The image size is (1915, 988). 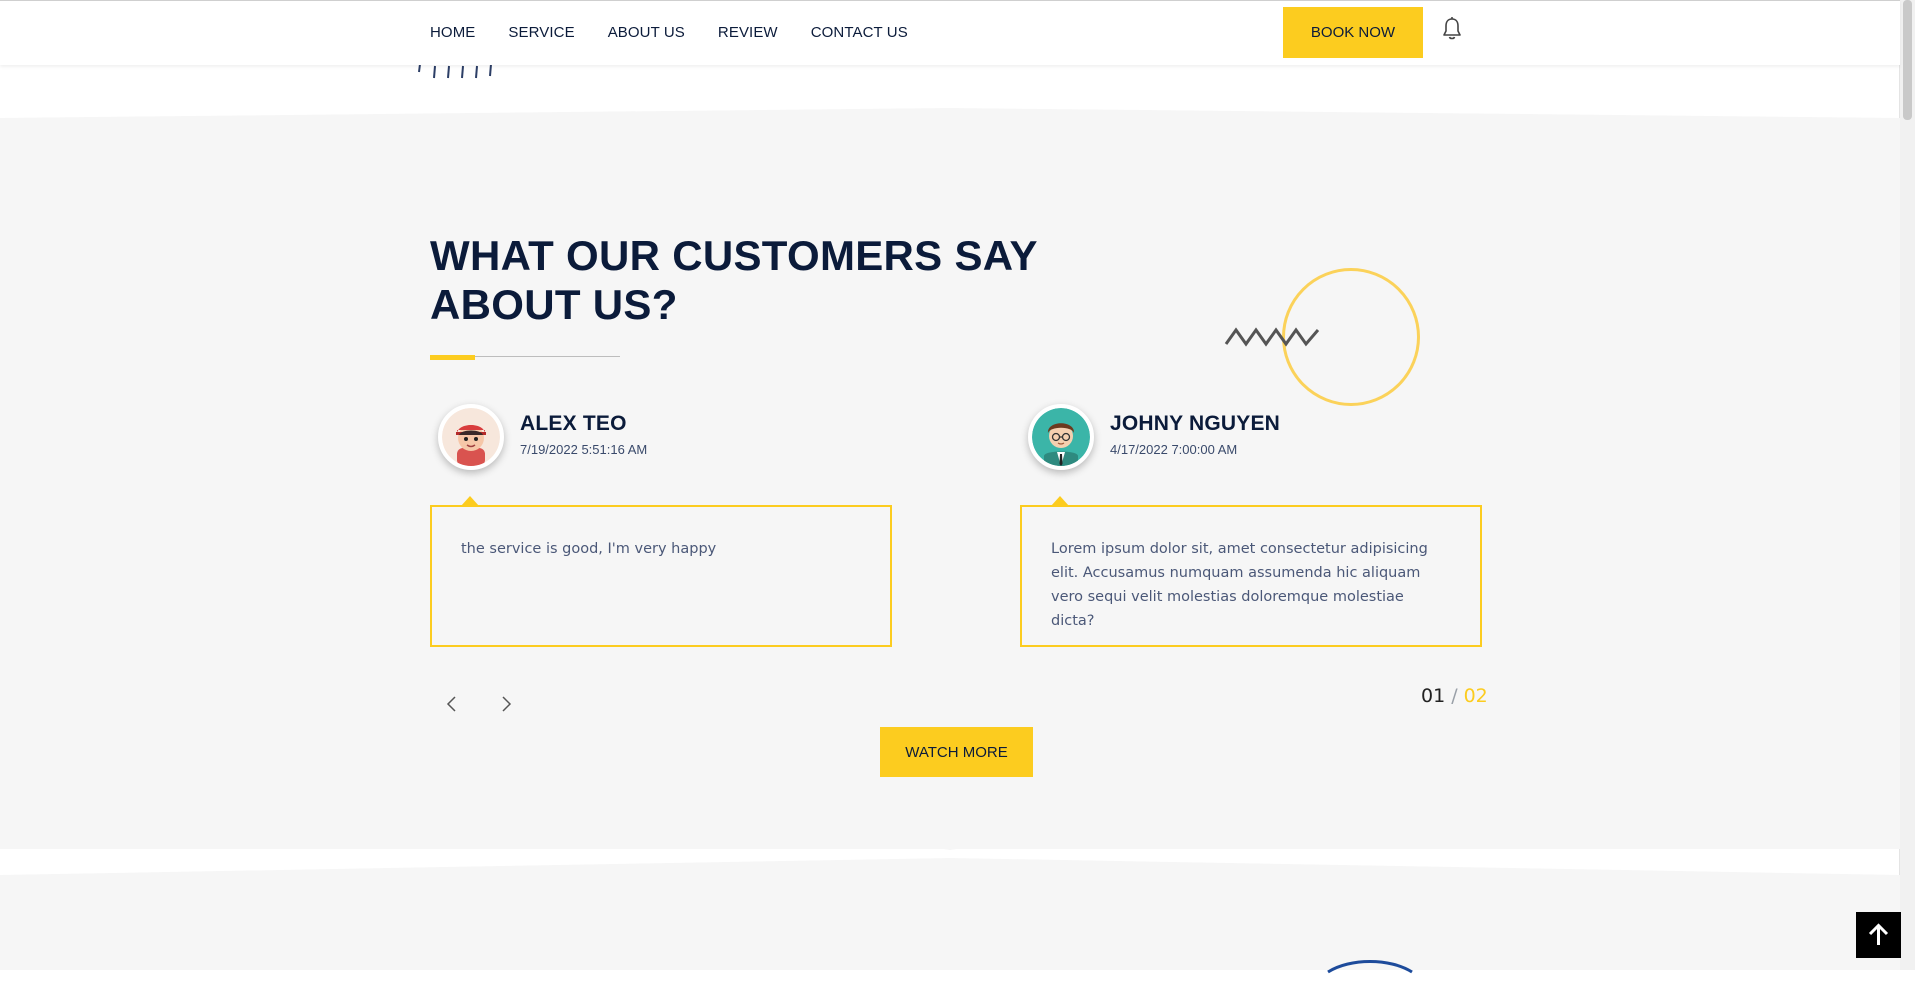 I want to click on nav-review: REVIEW, so click(x=748, y=32).